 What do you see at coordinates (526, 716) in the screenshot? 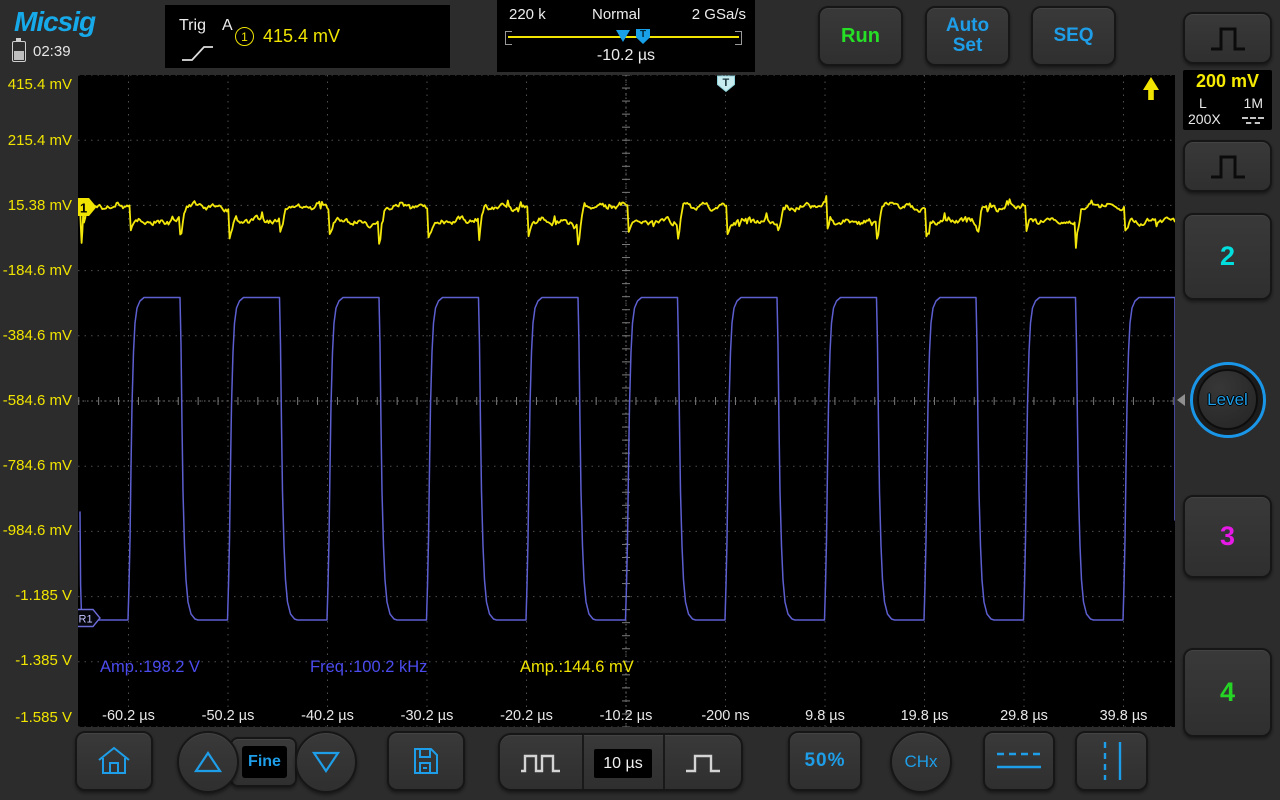
I see `time-label-4: -20.2 µs` at bounding box center [526, 716].